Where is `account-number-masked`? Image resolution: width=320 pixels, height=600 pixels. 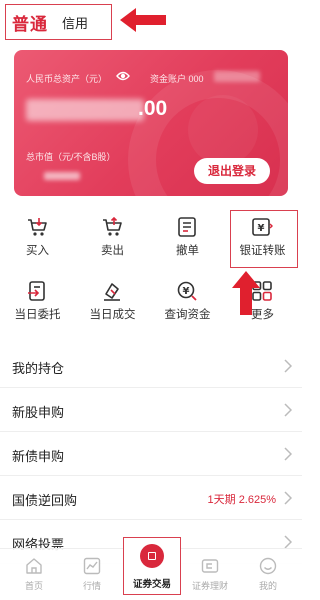 account-number-masked is located at coordinates (237, 76).